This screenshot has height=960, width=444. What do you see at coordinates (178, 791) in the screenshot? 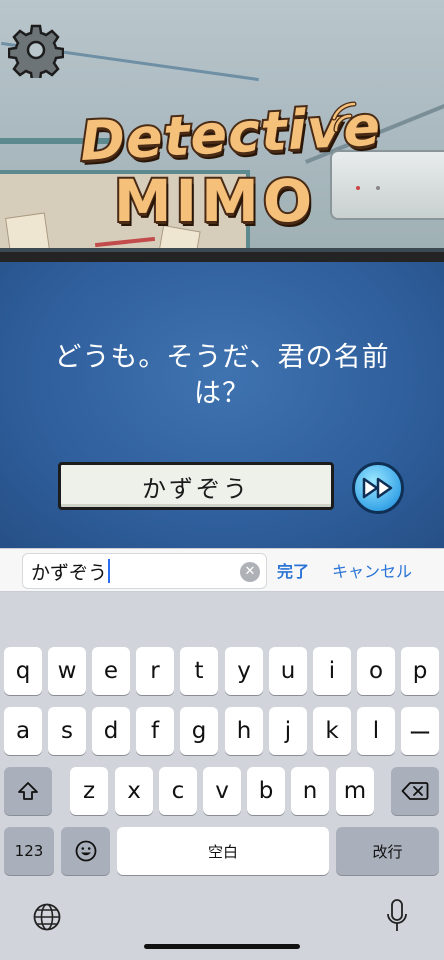
I see `key-c: c` at bounding box center [178, 791].